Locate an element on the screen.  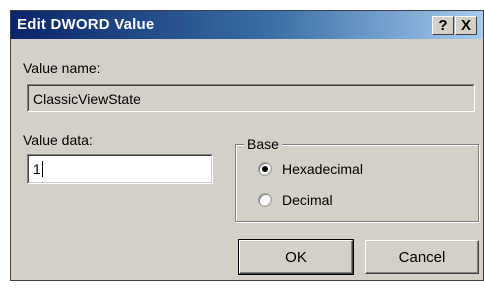
close-icon: X is located at coordinates (465, 25).